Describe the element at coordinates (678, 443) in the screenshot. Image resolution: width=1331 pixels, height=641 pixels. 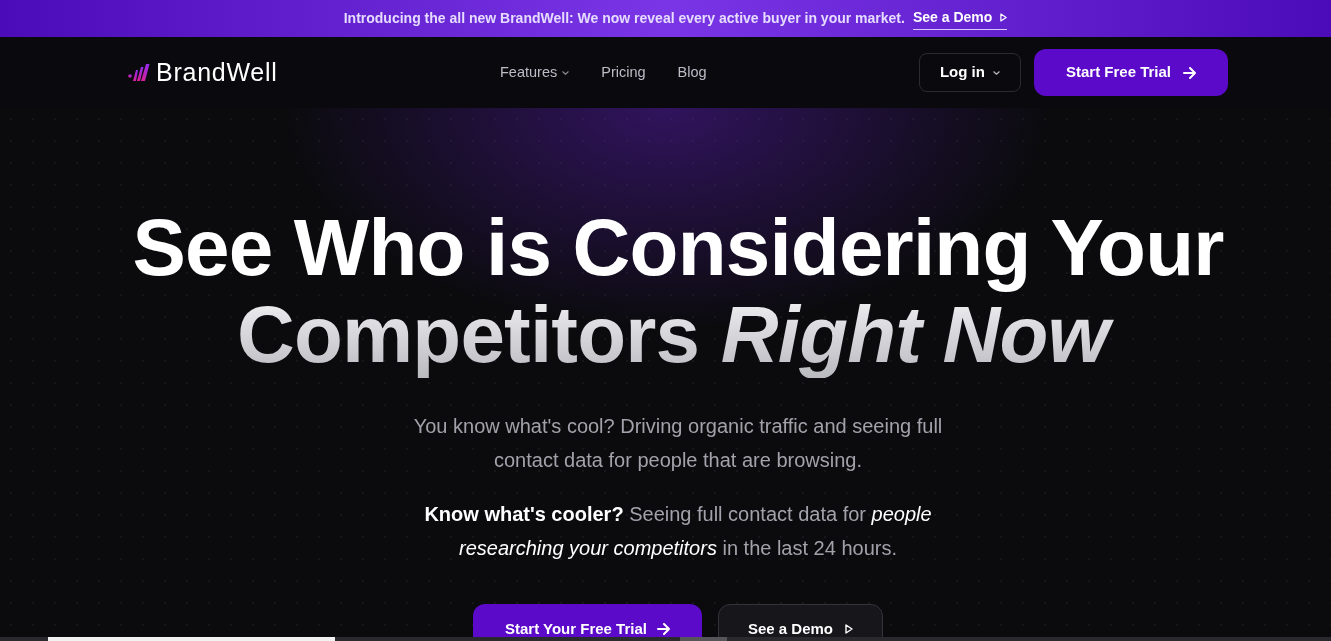
I see `hero-description: You know what's cool? Driving organic traffic and seeing full contact data for people that are browsing.` at that location.